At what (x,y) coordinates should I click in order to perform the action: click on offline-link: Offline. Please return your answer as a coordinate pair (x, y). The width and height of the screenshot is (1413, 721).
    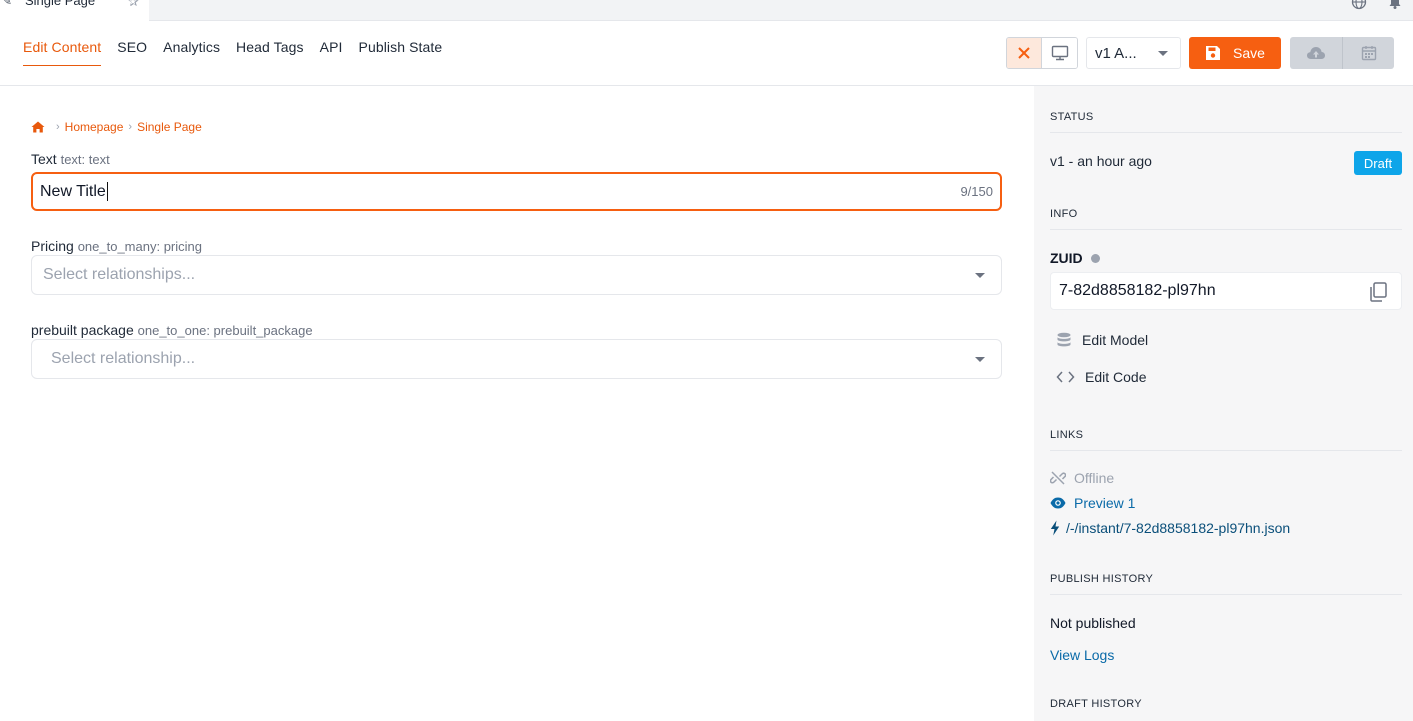
    Looking at the image, I should click on (1082, 478).